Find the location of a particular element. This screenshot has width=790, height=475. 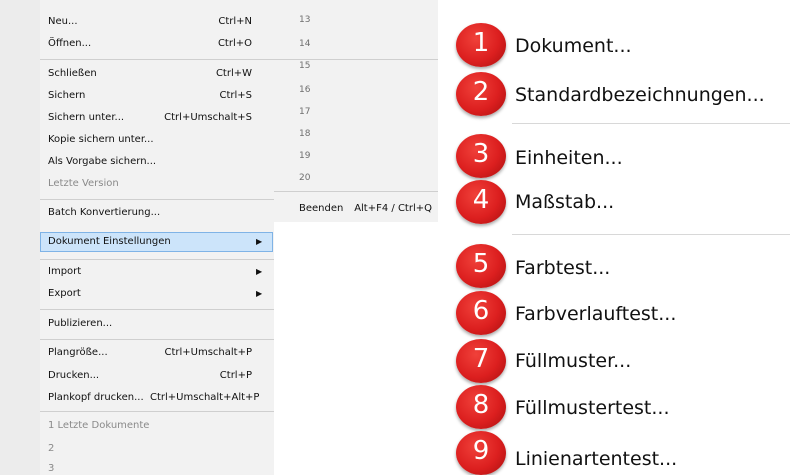

number-badge-4: 4 is located at coordinates (481, 202).